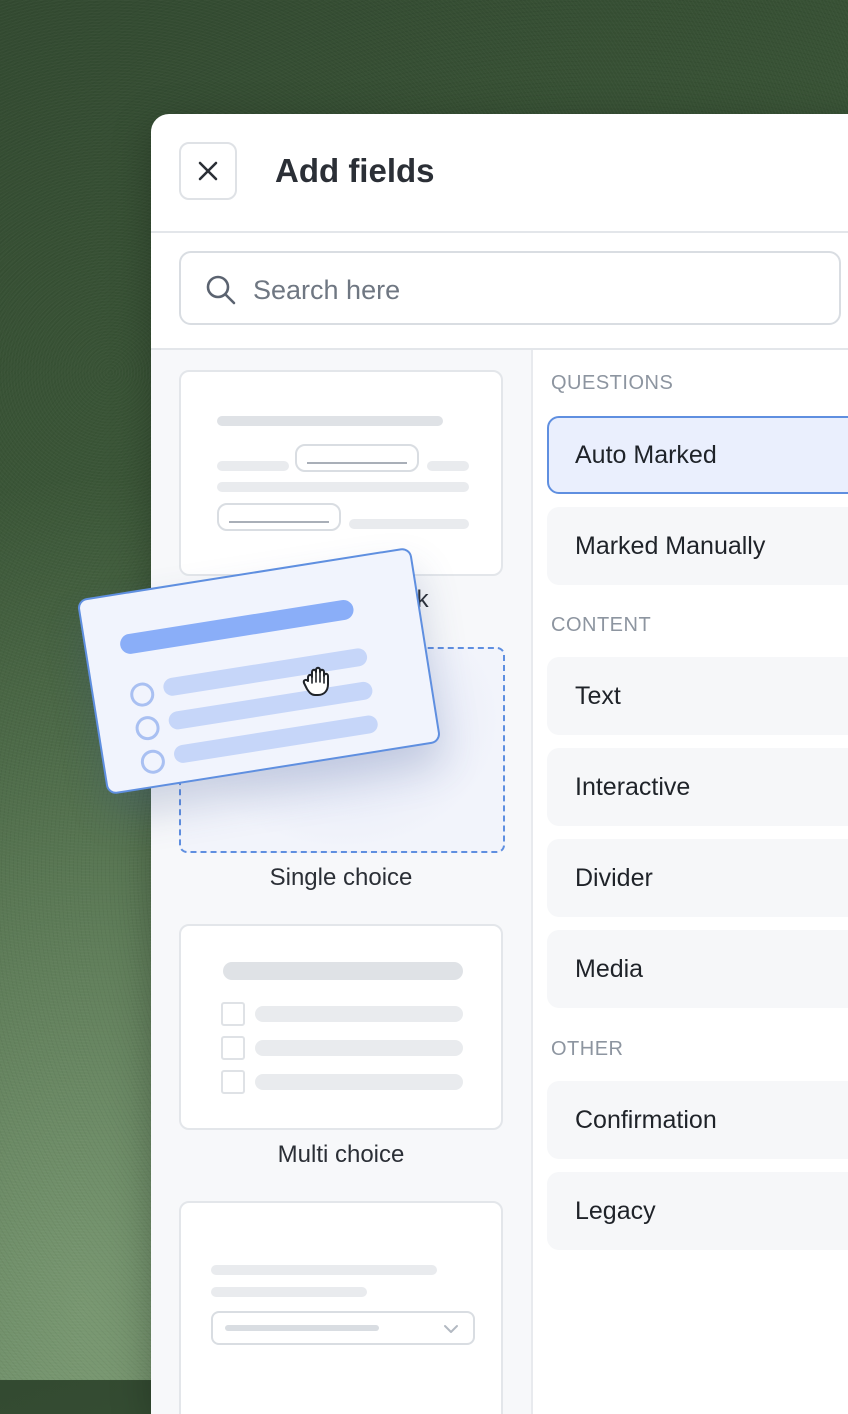 This screenshot has width=848, height=1414. Describe the element at coordinates (697, 969) in the screenshot. I see `category-media: Media` at that location.